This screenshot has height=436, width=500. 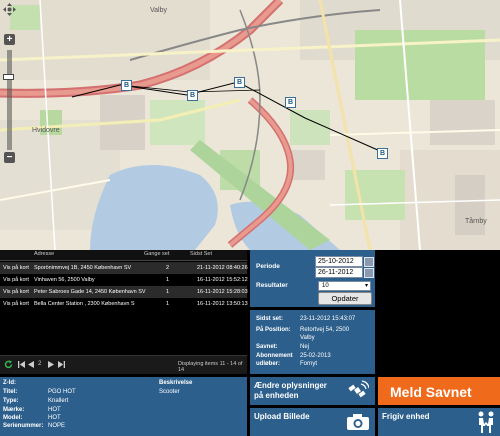 What do you see at coordinates (9, 39) in the screenshot?
I see `zoom-in-button: +` at bounding box center [9, 39].